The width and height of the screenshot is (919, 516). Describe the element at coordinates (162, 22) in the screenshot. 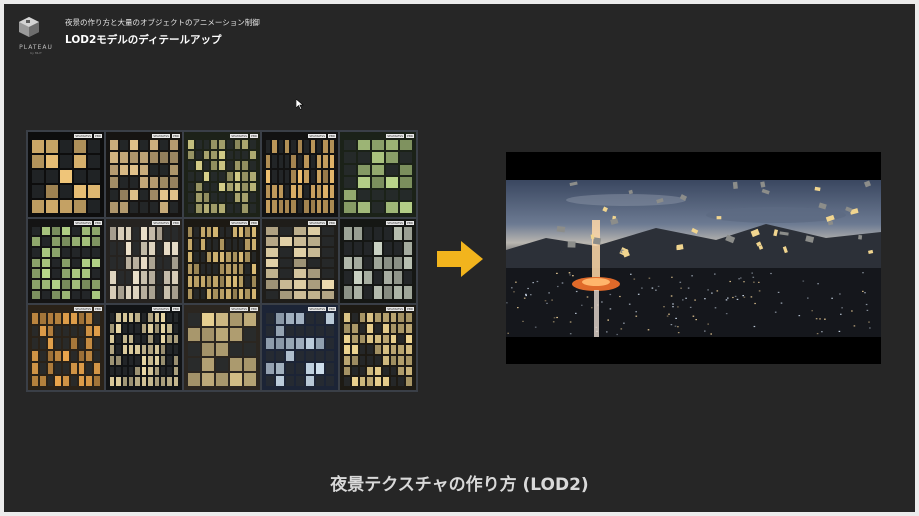

I see `slide-subtitle: 夜景の作り方と大量のオブジェクトのアニメーション制御` at that location.